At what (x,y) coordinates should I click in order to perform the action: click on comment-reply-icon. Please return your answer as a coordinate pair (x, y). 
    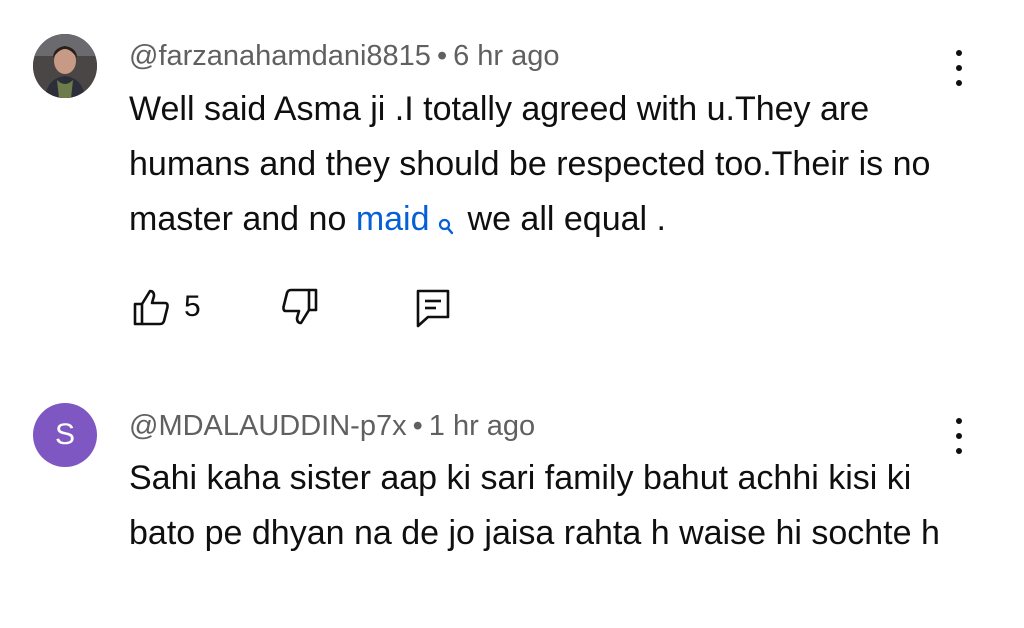
    Looking at the image, I should click on (433, 308).